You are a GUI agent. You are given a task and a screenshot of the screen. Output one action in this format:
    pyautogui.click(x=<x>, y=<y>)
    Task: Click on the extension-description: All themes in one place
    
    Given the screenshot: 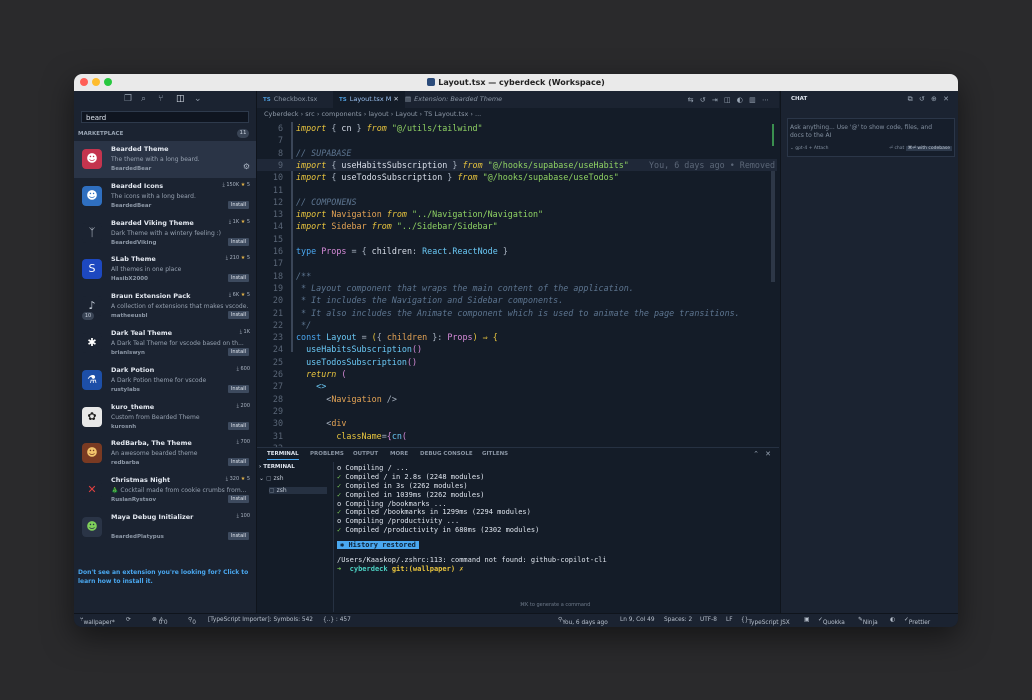 What is the action you would take?
    pyautogui.click(x=146, y=270)
    